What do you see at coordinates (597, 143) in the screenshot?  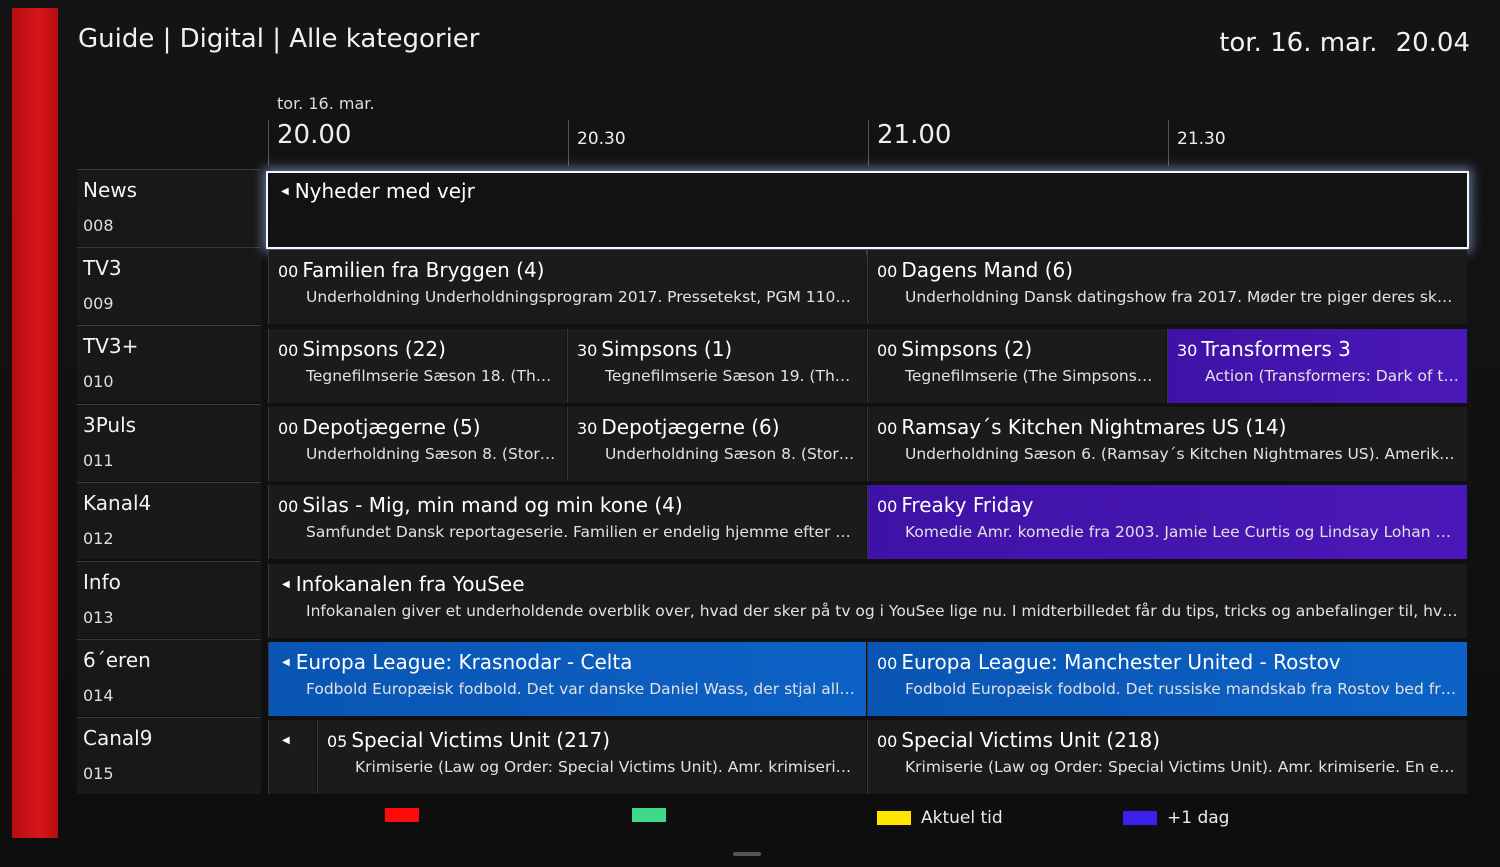 I see `time-tick-2030: 20.30` at bounding box center [597, 143].